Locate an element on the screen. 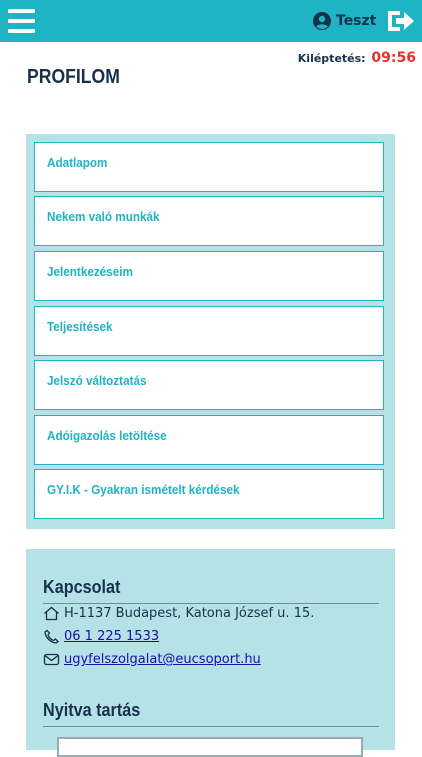  contact-phone: 06 1 225 1533 is located at coordinates (101, 636).